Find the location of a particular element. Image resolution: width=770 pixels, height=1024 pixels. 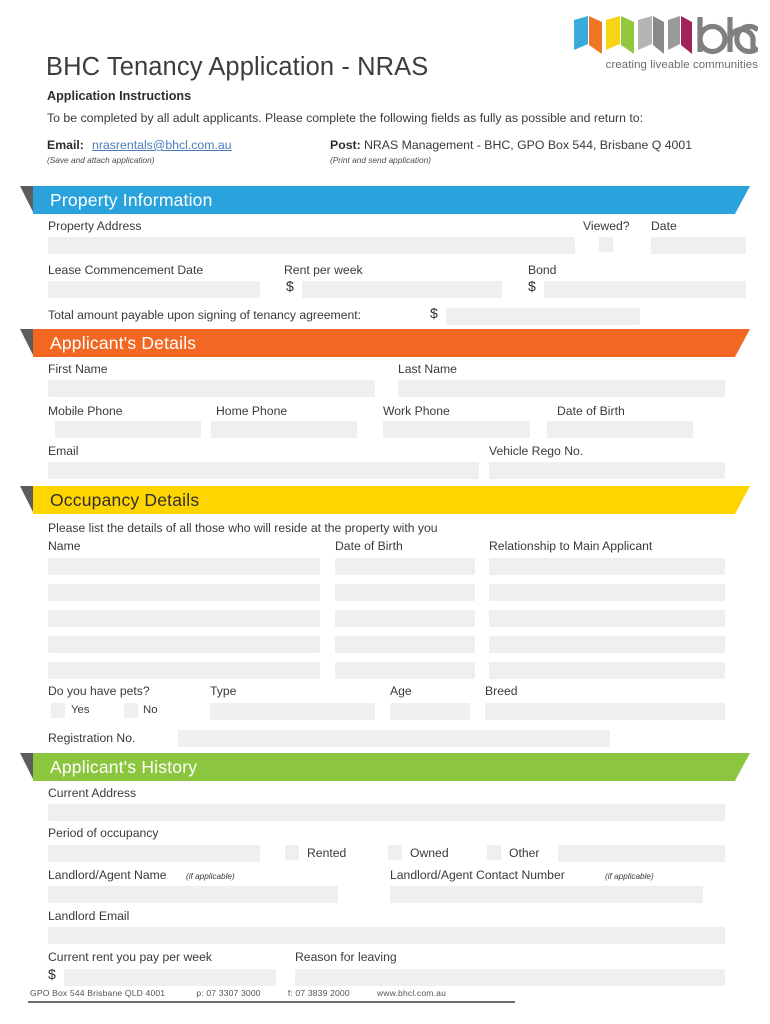

label-date-of-birth: Date of Birth is located at coordinates (591, 411).